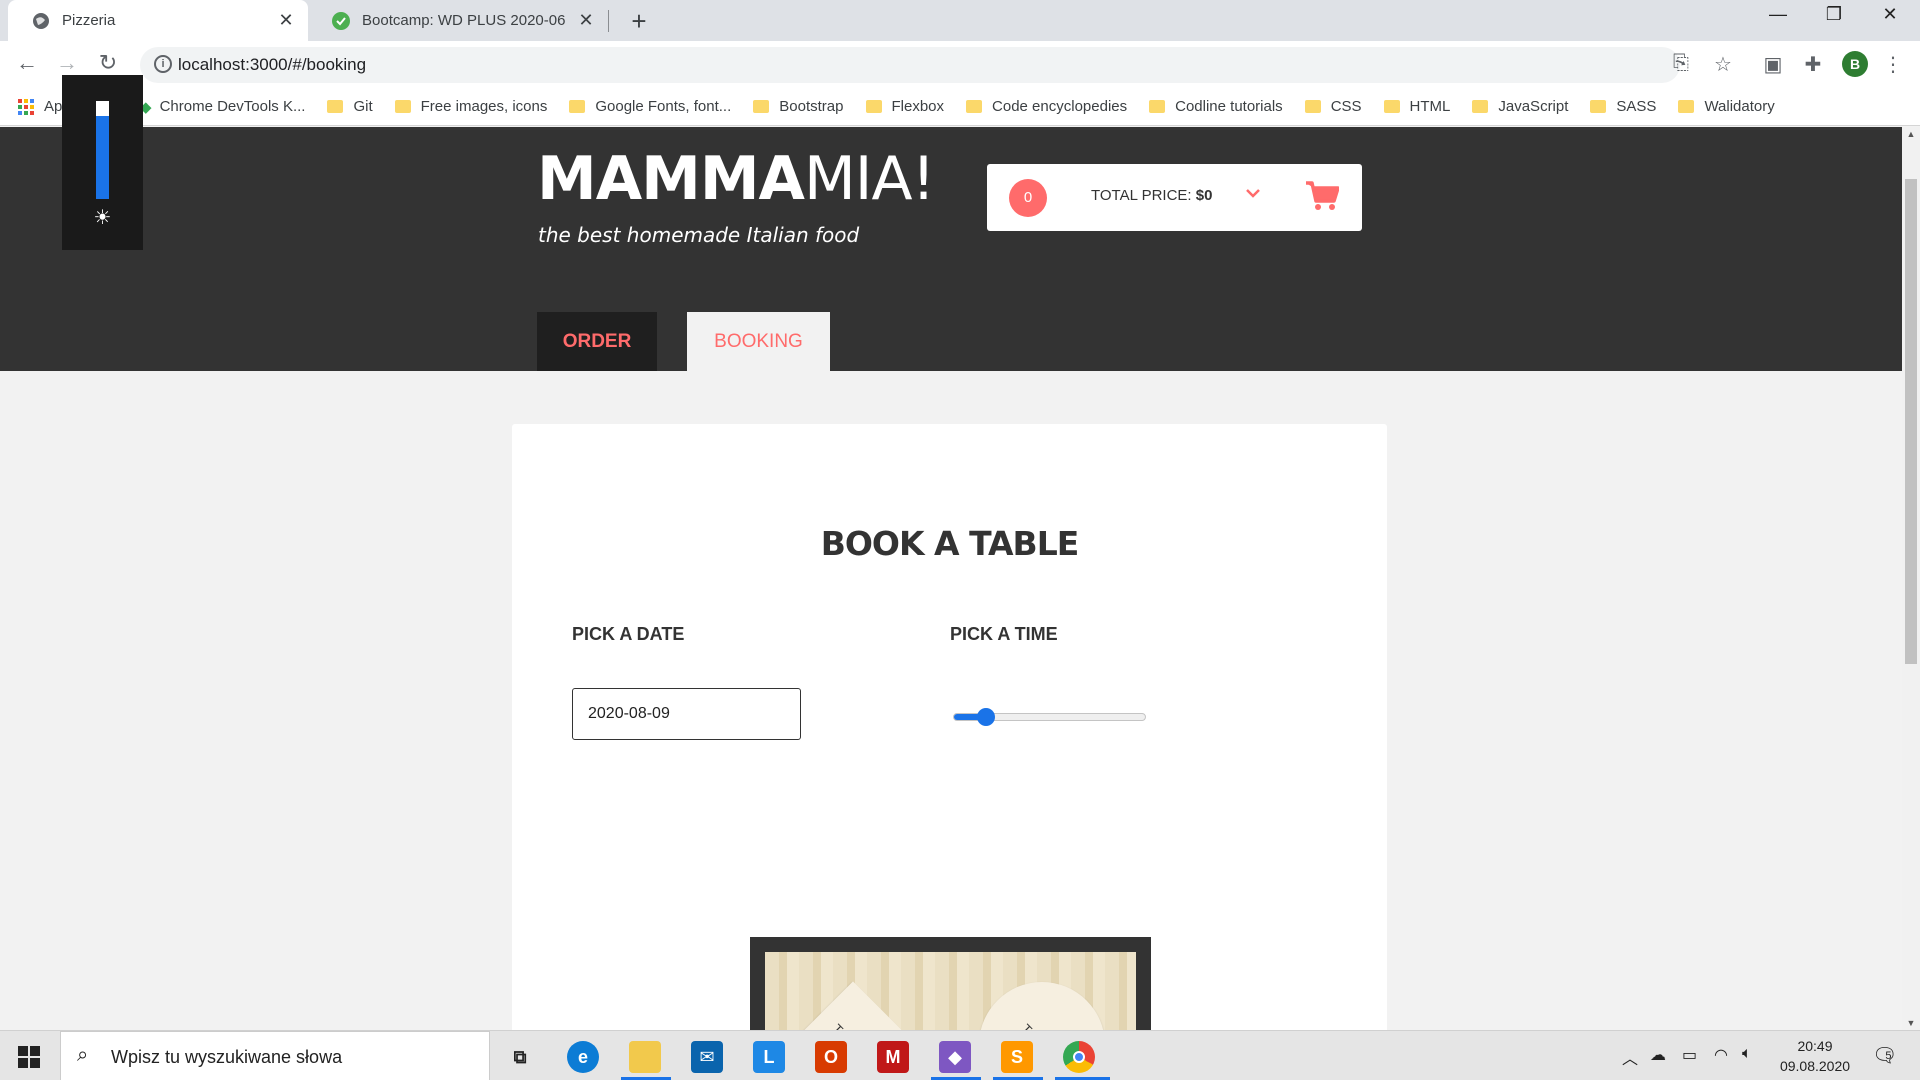  What do you see at coordinates (893, 1057) in the screenshot?
I see `mcafee-icon: M` at bounding box center [893, 1057].